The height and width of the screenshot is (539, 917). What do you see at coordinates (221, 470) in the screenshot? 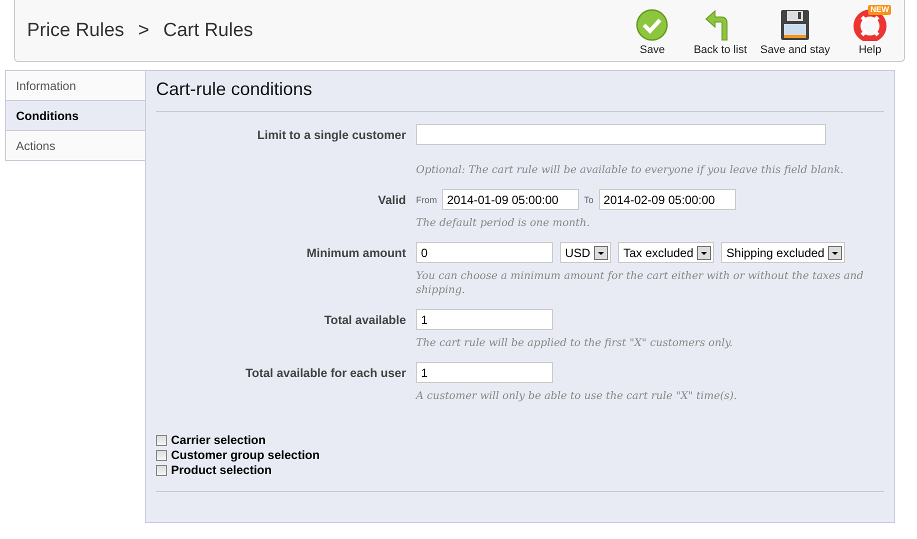
I see `checkbox-label: Product selection` at bounding box center [221, 470].